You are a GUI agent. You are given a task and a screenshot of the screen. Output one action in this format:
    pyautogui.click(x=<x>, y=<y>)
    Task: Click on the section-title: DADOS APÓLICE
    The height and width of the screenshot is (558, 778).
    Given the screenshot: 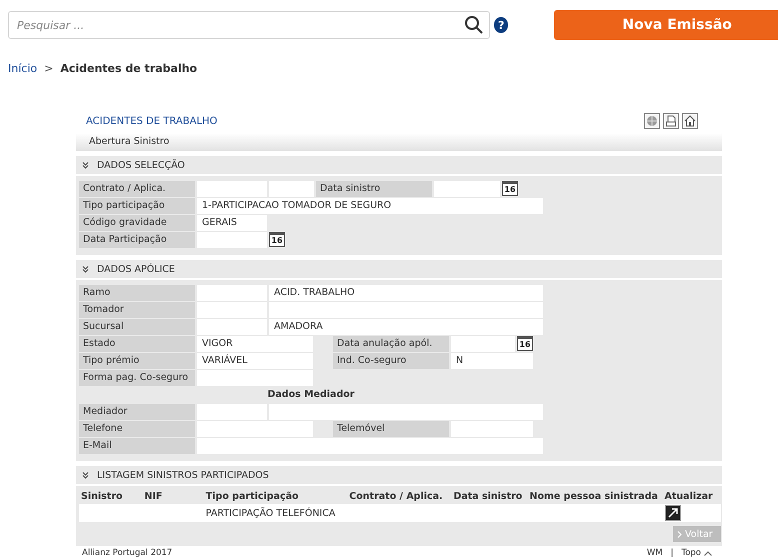 What is the action you would take?
    pyautogui.click(x=136, y=269)
    